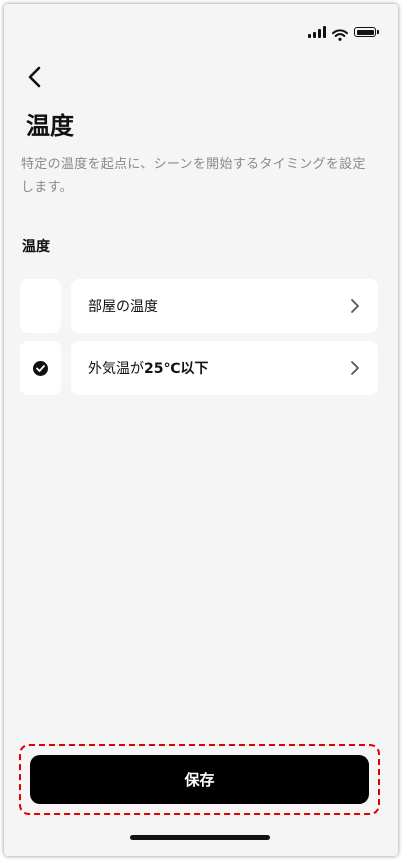 The height and width of the screenshot is (863, 407). What do you see at coordinates (199, 779) in the screenshot?
I see `save-button: 保存` at bounding box center [199, 779].